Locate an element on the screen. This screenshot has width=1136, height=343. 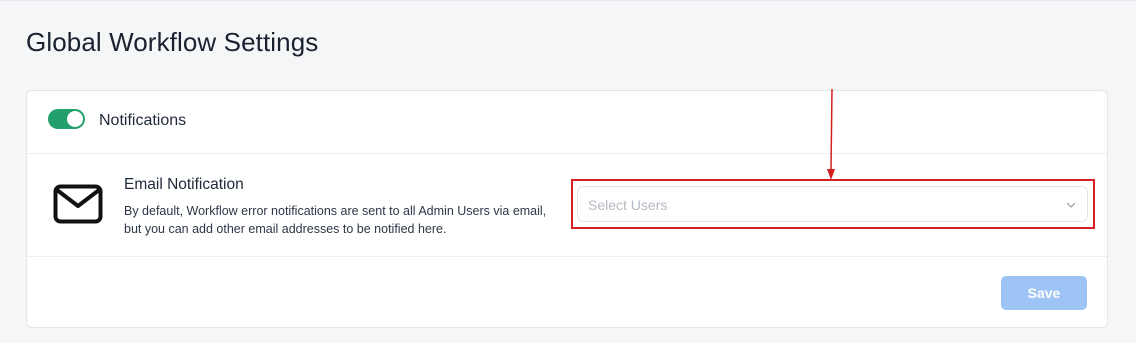
select-users-dropdown: Select Users is located at coordinates (832, 204).